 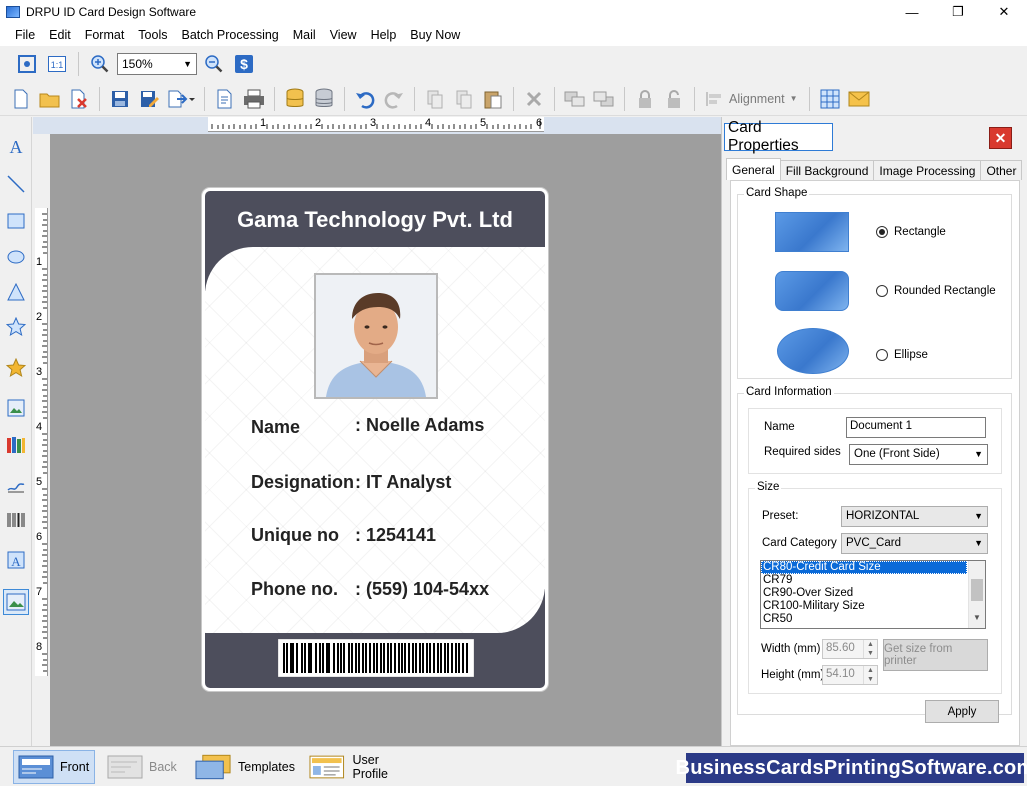 I want to click on menu-mail: Mail, so click(x=304, y=35).